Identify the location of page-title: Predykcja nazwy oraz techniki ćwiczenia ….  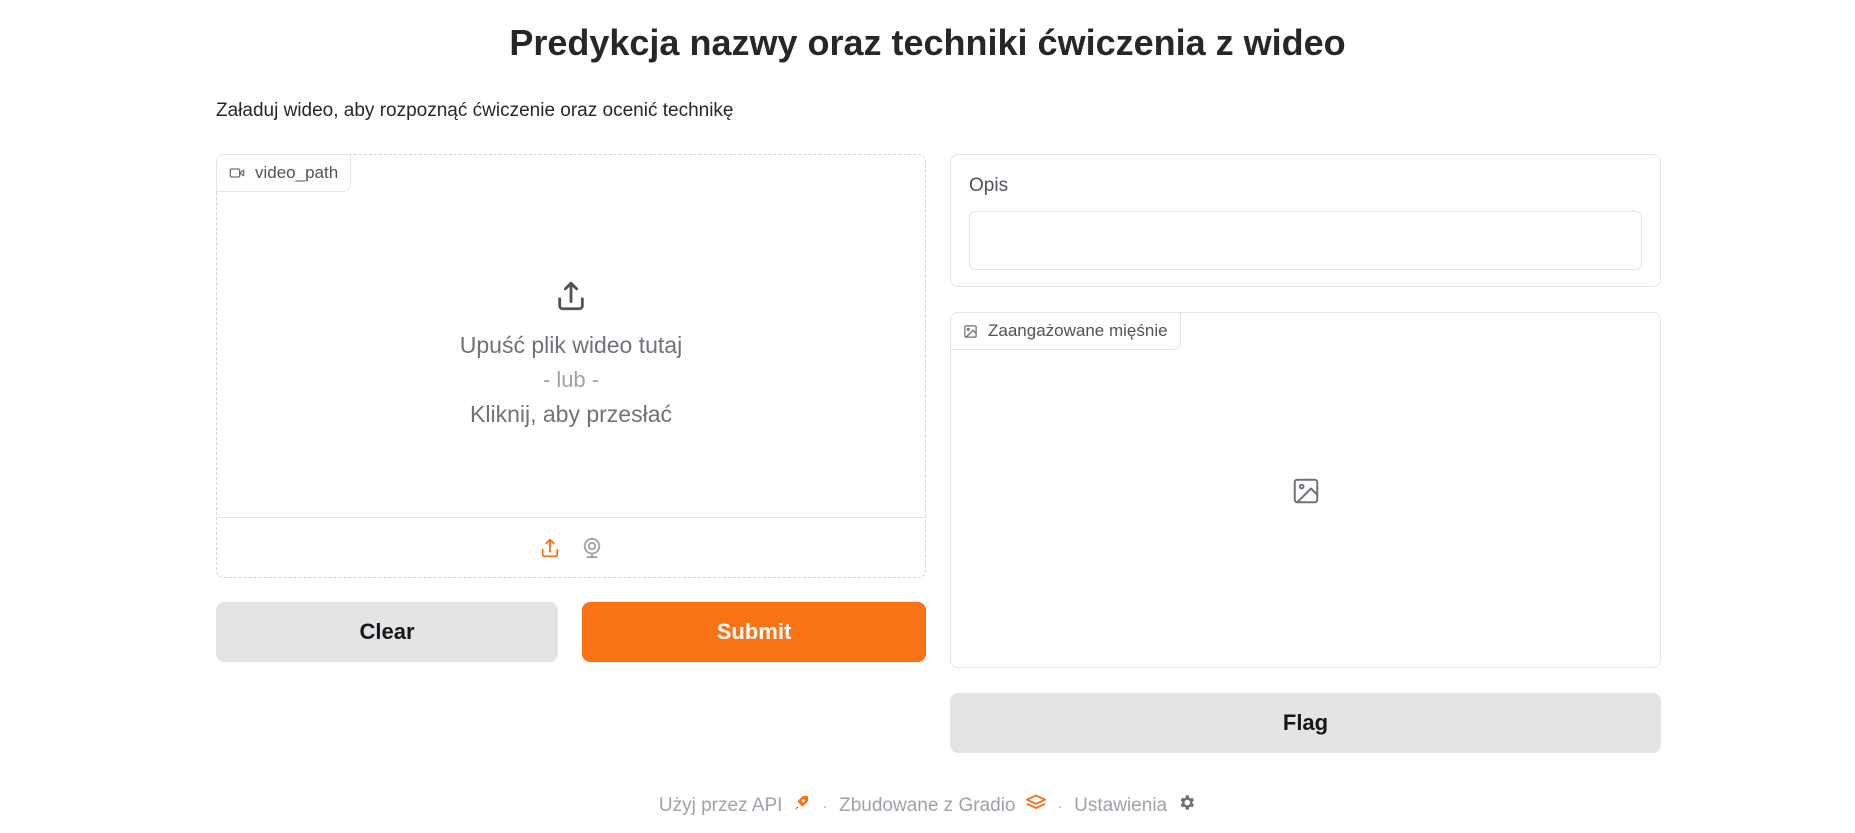
(927, 42).